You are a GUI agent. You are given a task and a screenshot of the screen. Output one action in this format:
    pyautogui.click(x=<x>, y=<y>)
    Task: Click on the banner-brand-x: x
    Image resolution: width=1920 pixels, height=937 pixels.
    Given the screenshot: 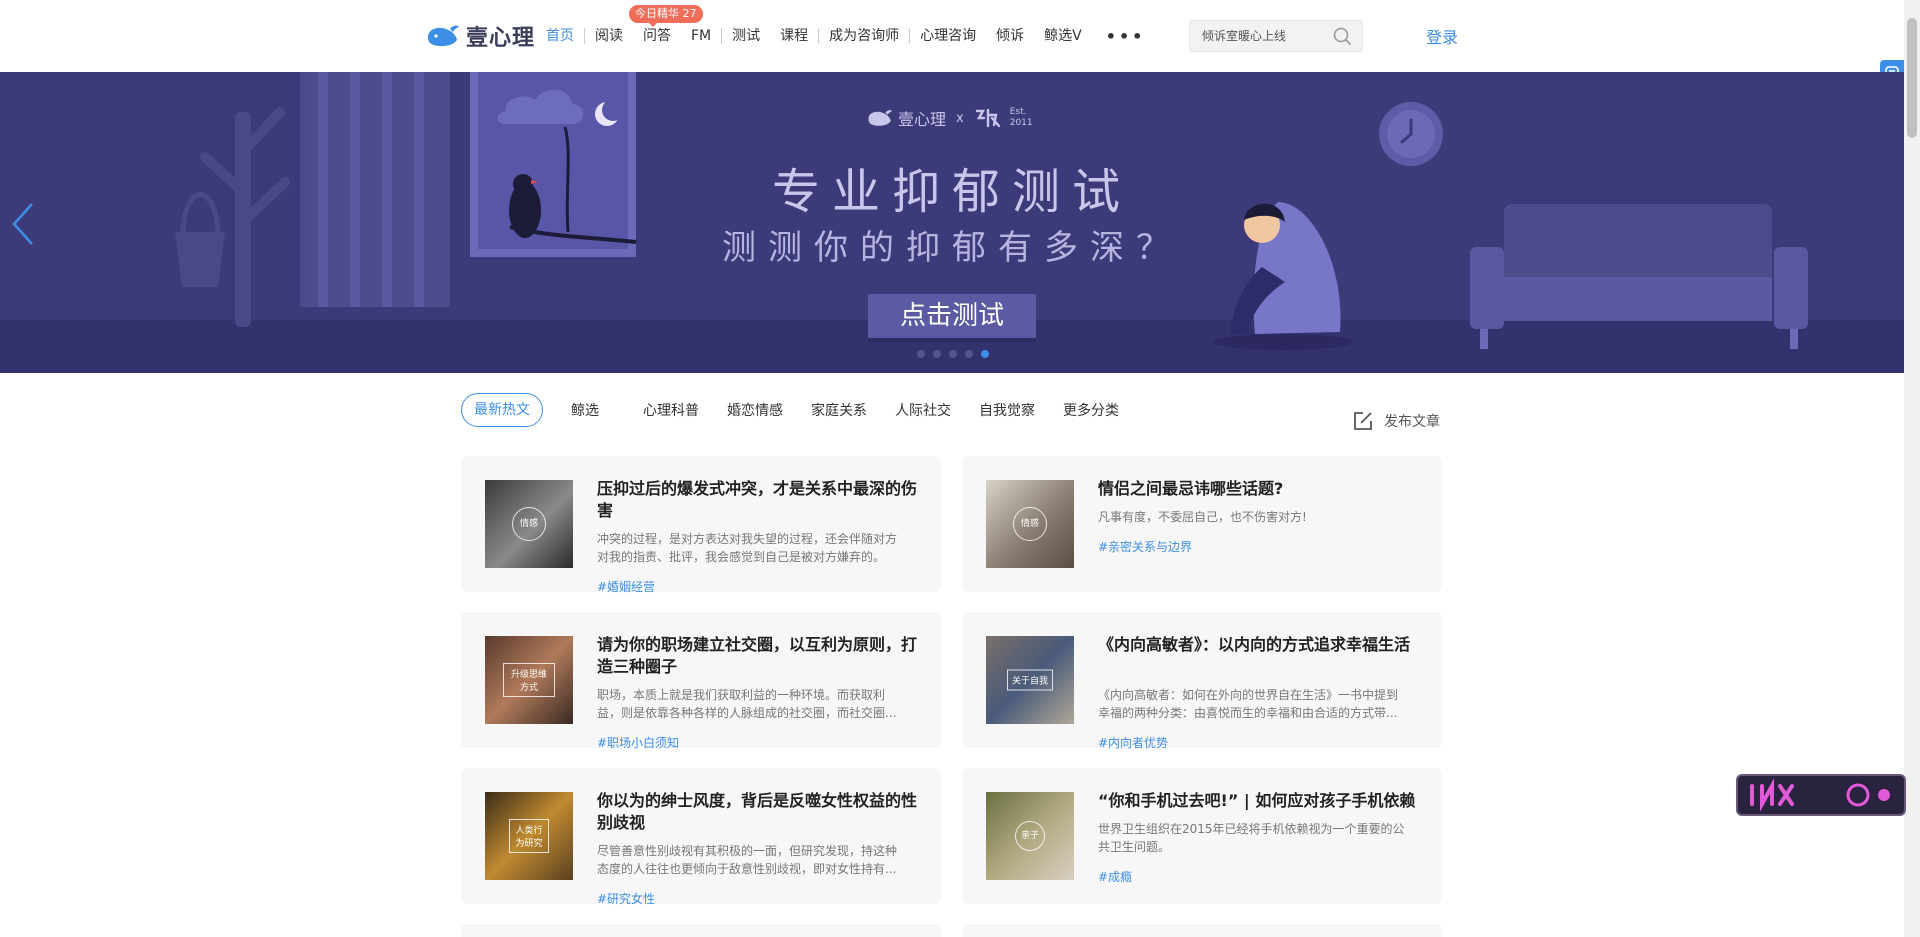 What is the action you would take?
    pyautogui.click(x=960, y=118)
    